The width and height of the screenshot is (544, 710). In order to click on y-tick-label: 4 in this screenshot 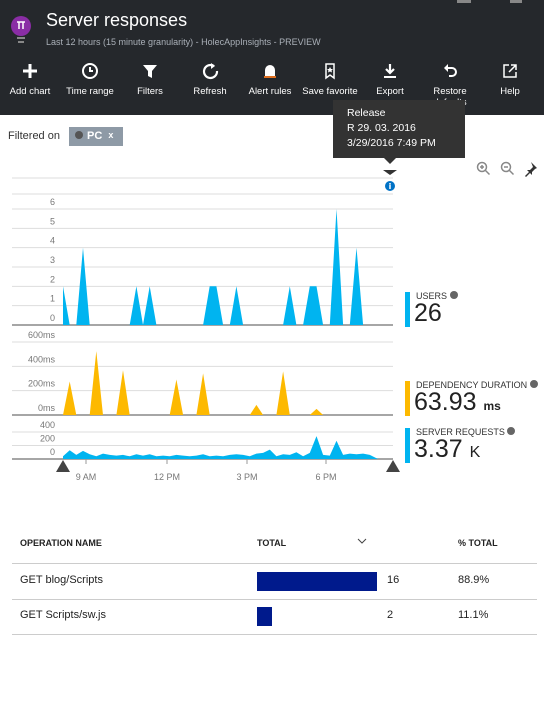, I will do `click(52, 241)`.